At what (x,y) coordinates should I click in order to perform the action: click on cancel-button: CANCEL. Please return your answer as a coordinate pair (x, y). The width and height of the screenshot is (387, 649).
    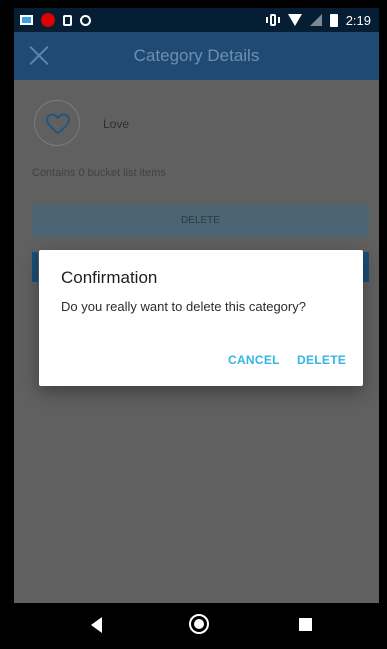
    Looking at the image, I should click on (254, 360).